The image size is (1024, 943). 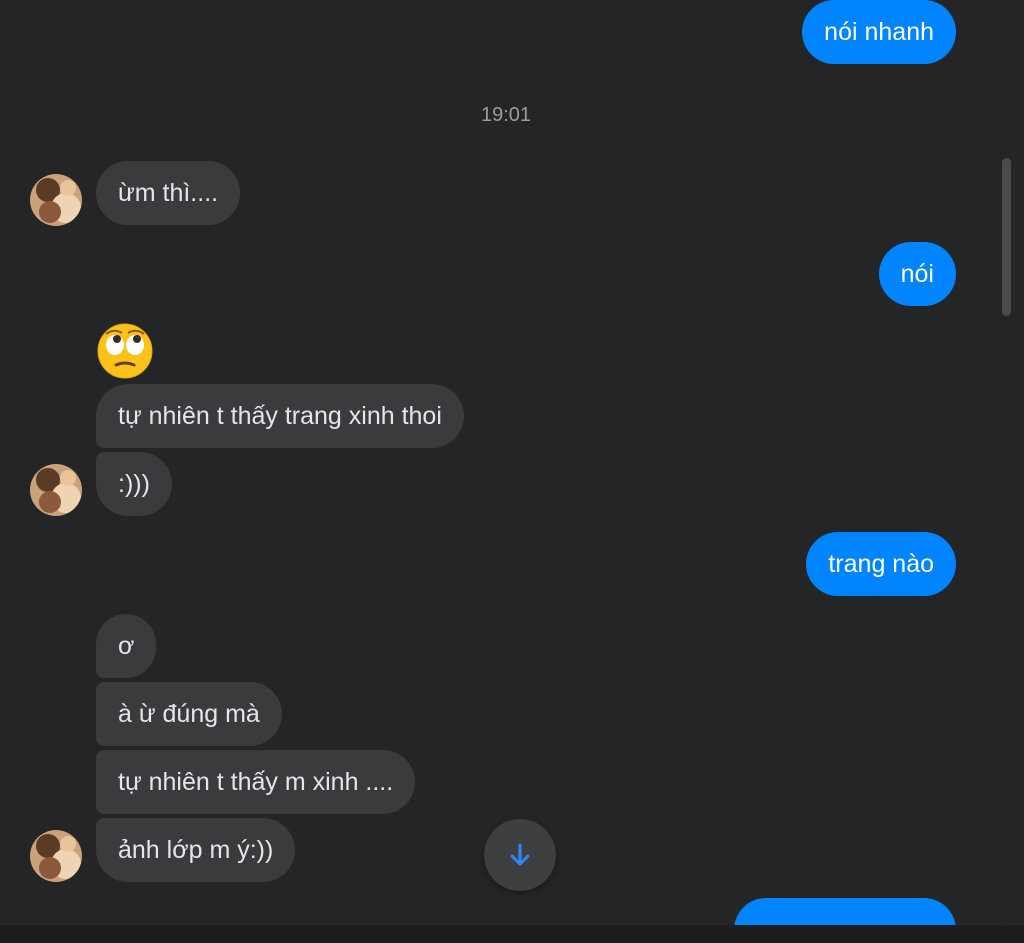 What do you see at coordinates (280, 416) in the screenshot?
I see `message-incoming: tự nhiên t thấy trang xinh thoi` at bounding box center [280, 416].